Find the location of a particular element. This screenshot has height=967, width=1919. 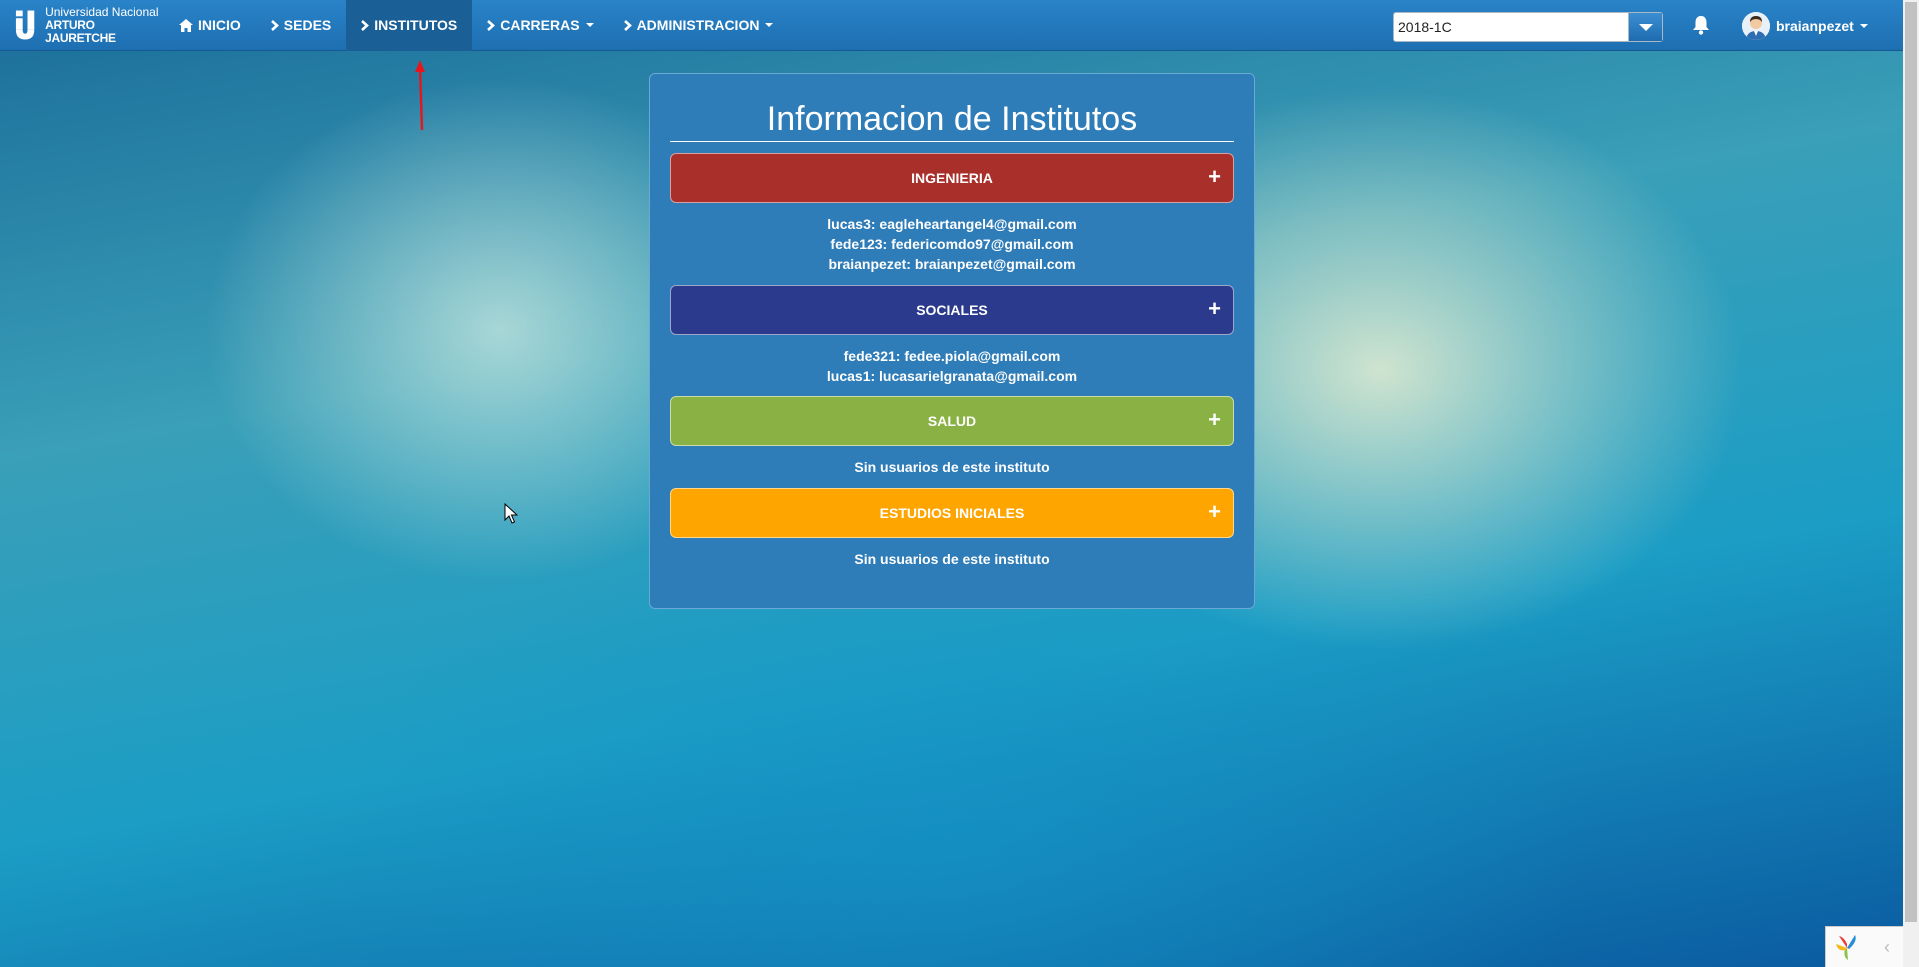

avatar is located at coordinates (1756, 26).